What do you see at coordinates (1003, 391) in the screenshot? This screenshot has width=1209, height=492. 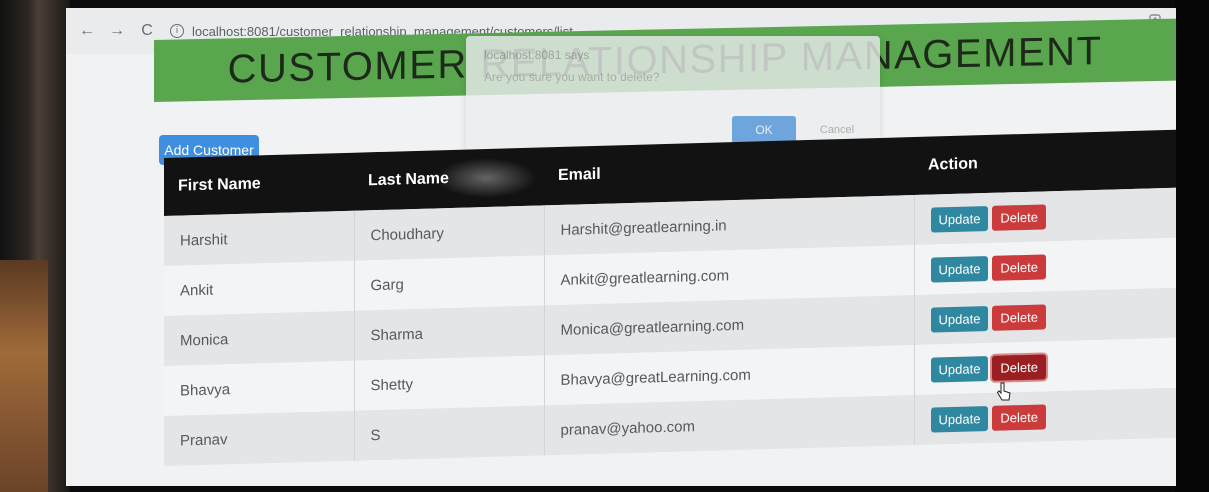 I see `hand-cursor-icon` at bounding box center [1003, 391].